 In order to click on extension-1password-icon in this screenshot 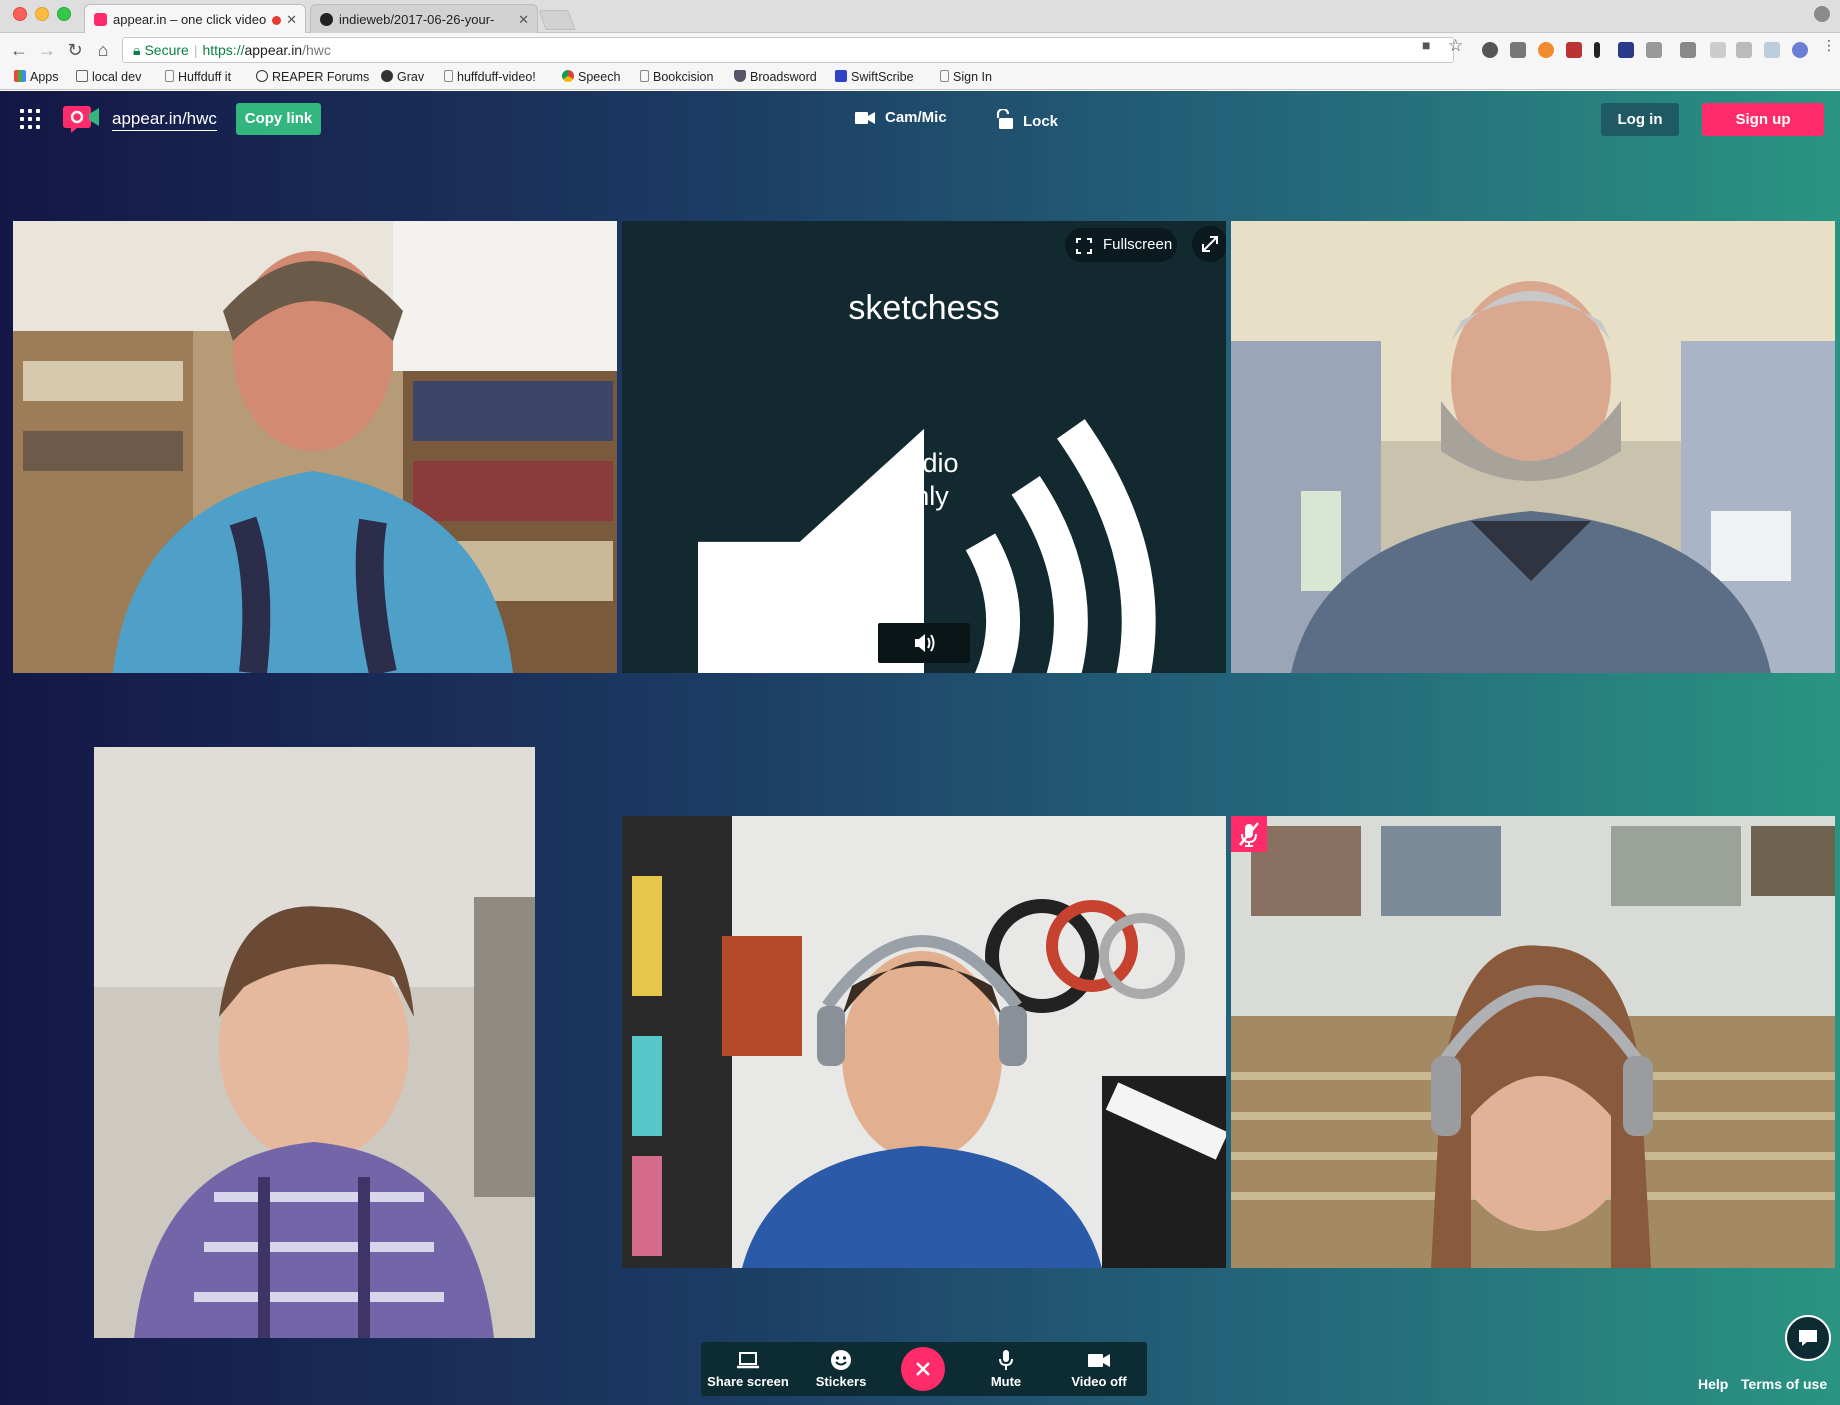, I will do `click(1490, 50)`.